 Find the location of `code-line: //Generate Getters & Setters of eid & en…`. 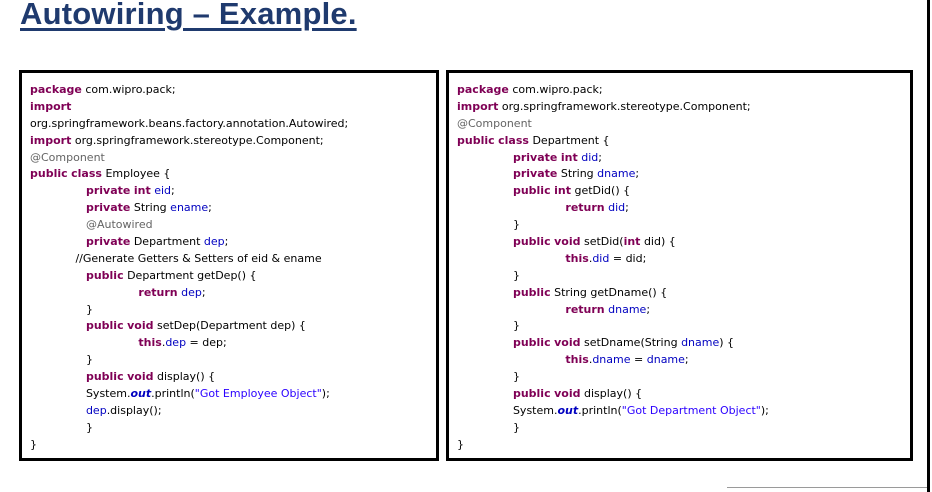

code-line: //Generate Getters & Setters of eid & en… is located at coordinates (233, 259).